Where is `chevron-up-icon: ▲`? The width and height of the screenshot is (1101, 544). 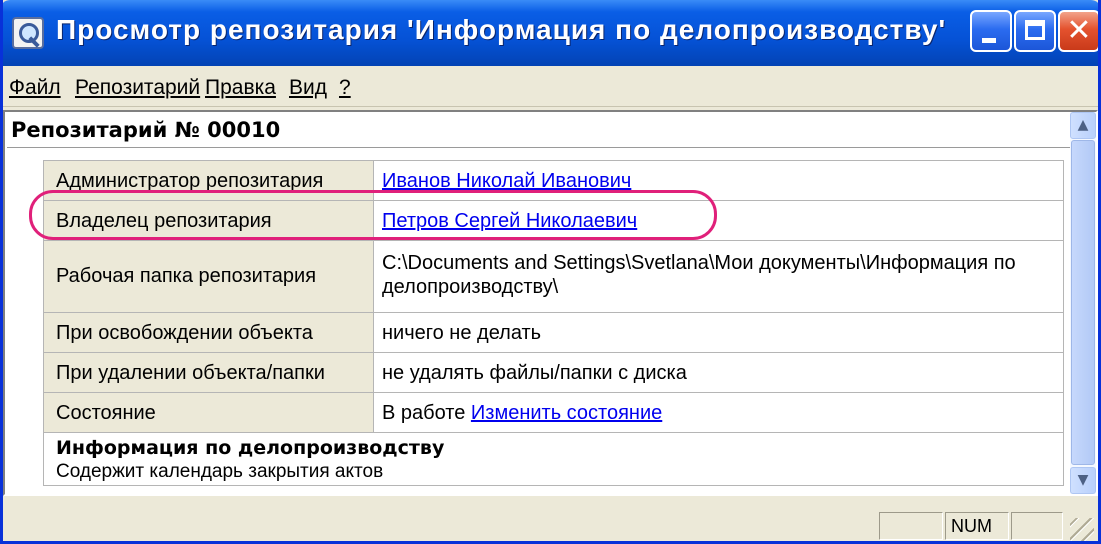
chevron-up-icon: ▲ is located at coordinates (1083, 125).